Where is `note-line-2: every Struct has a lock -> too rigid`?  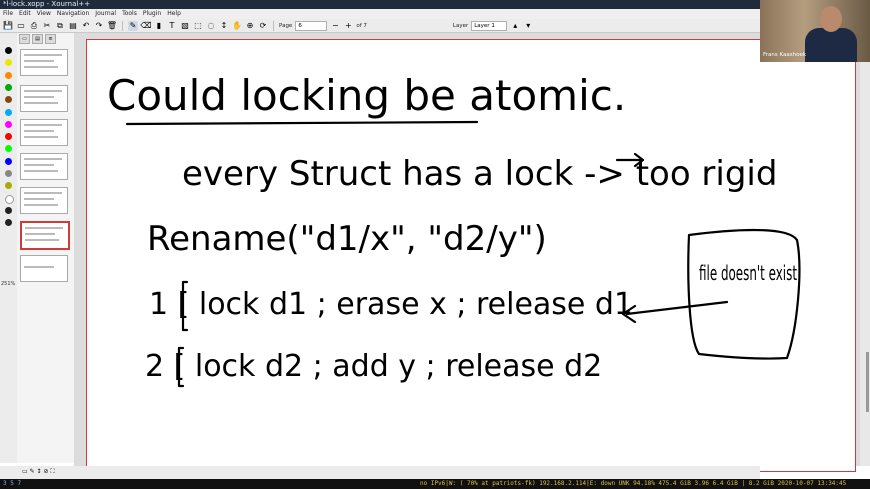 note-line-2: every Struct has a lock -> too rigid is located at coordinates (479, 174).